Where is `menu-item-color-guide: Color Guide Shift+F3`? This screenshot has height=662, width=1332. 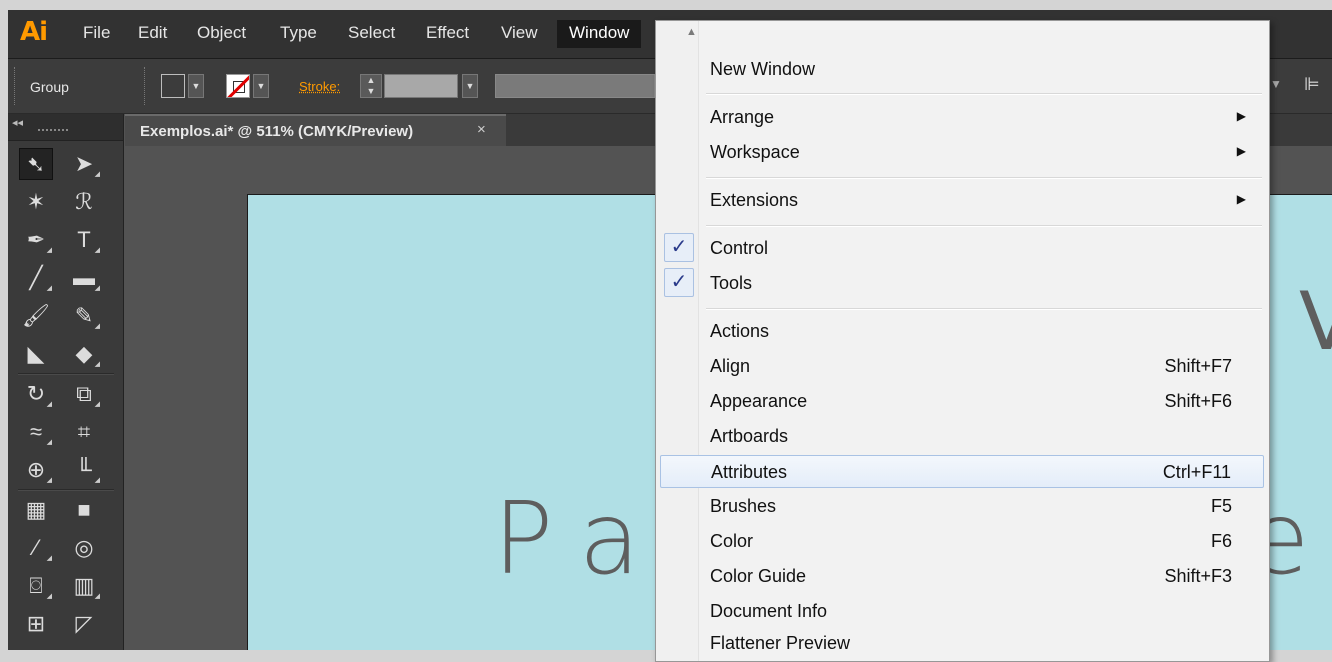 menu-item-color-guide: Color Guide Shift+F3 is located at coordinates (962, 576).